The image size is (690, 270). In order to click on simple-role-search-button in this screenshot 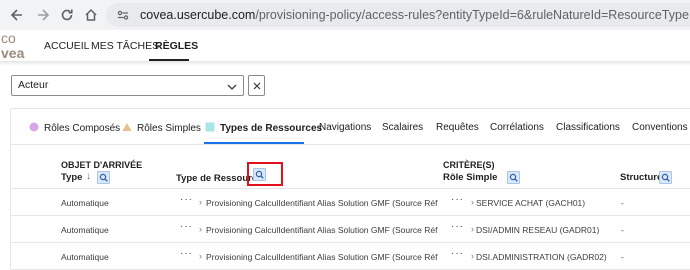, I will do `click(513, 177)`.